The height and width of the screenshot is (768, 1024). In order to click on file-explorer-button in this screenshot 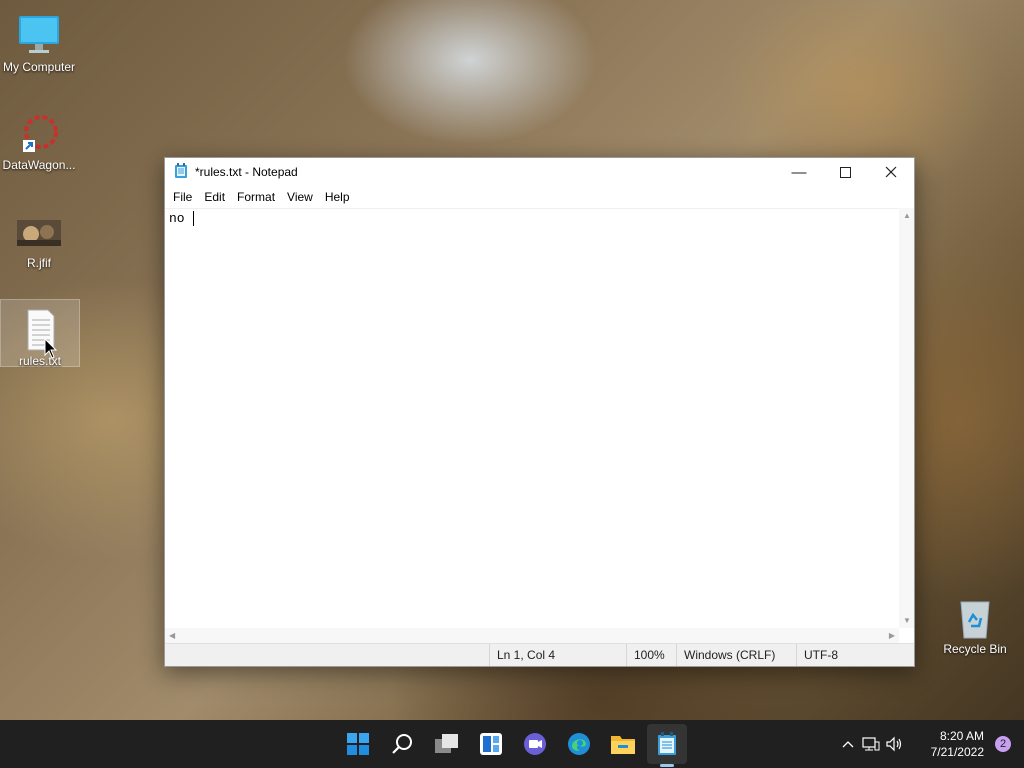, I will do `click(623, 744)`.